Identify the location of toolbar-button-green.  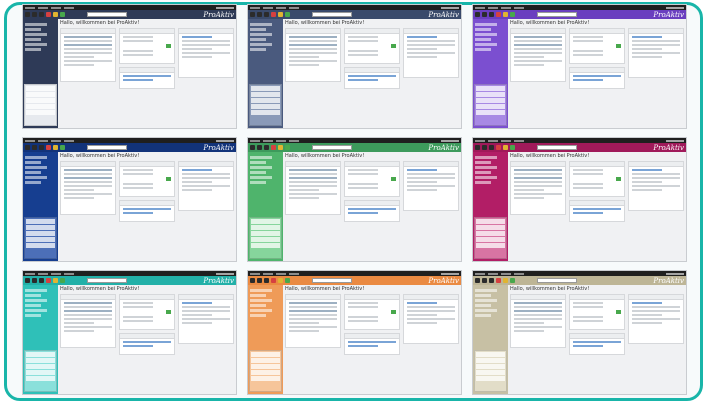
(512, 280).